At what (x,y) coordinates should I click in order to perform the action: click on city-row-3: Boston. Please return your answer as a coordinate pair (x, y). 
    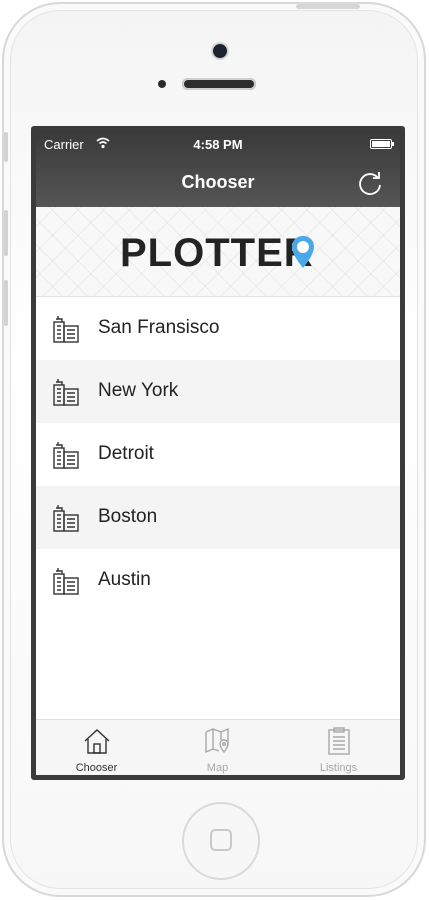
    Looking at the image, I should click on (218, 517).